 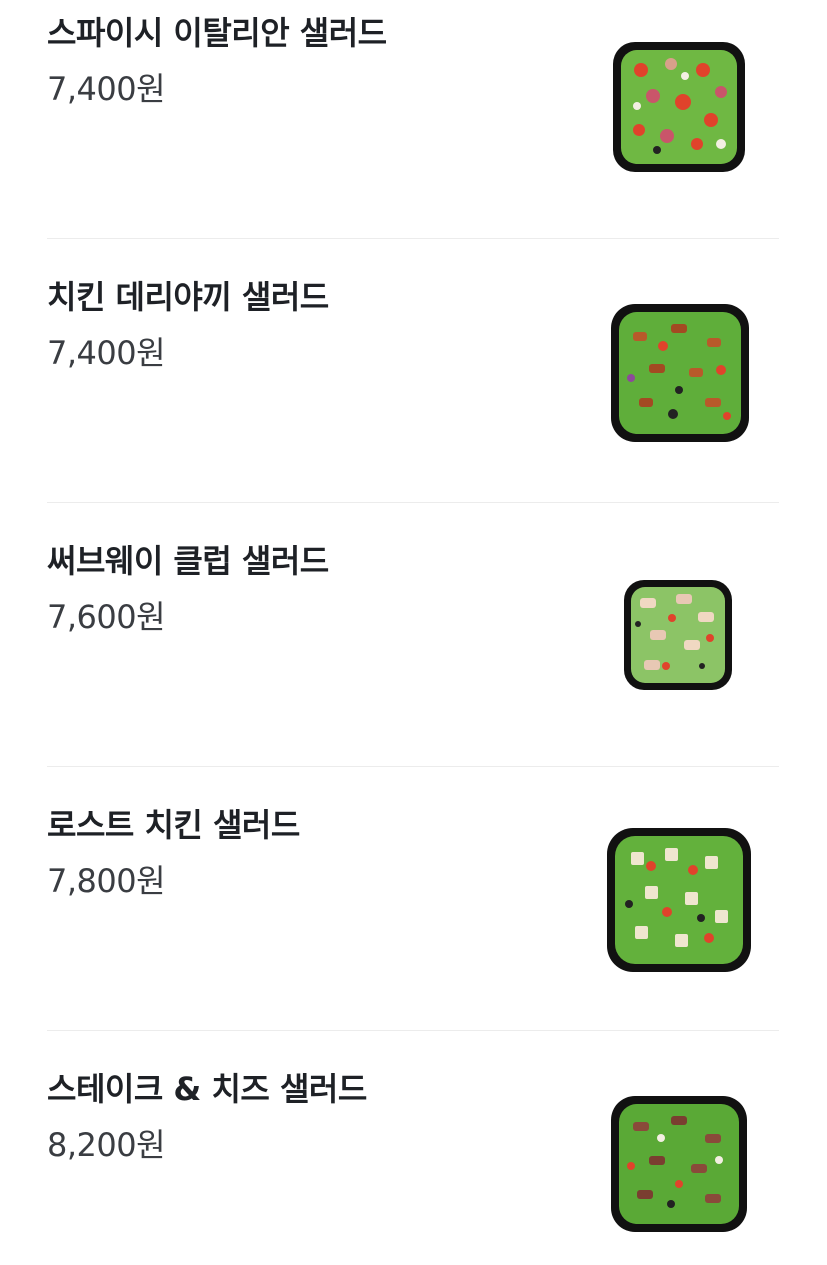 I want to click on menu-item-price: 8,200원, so click(x=106, y=1145).